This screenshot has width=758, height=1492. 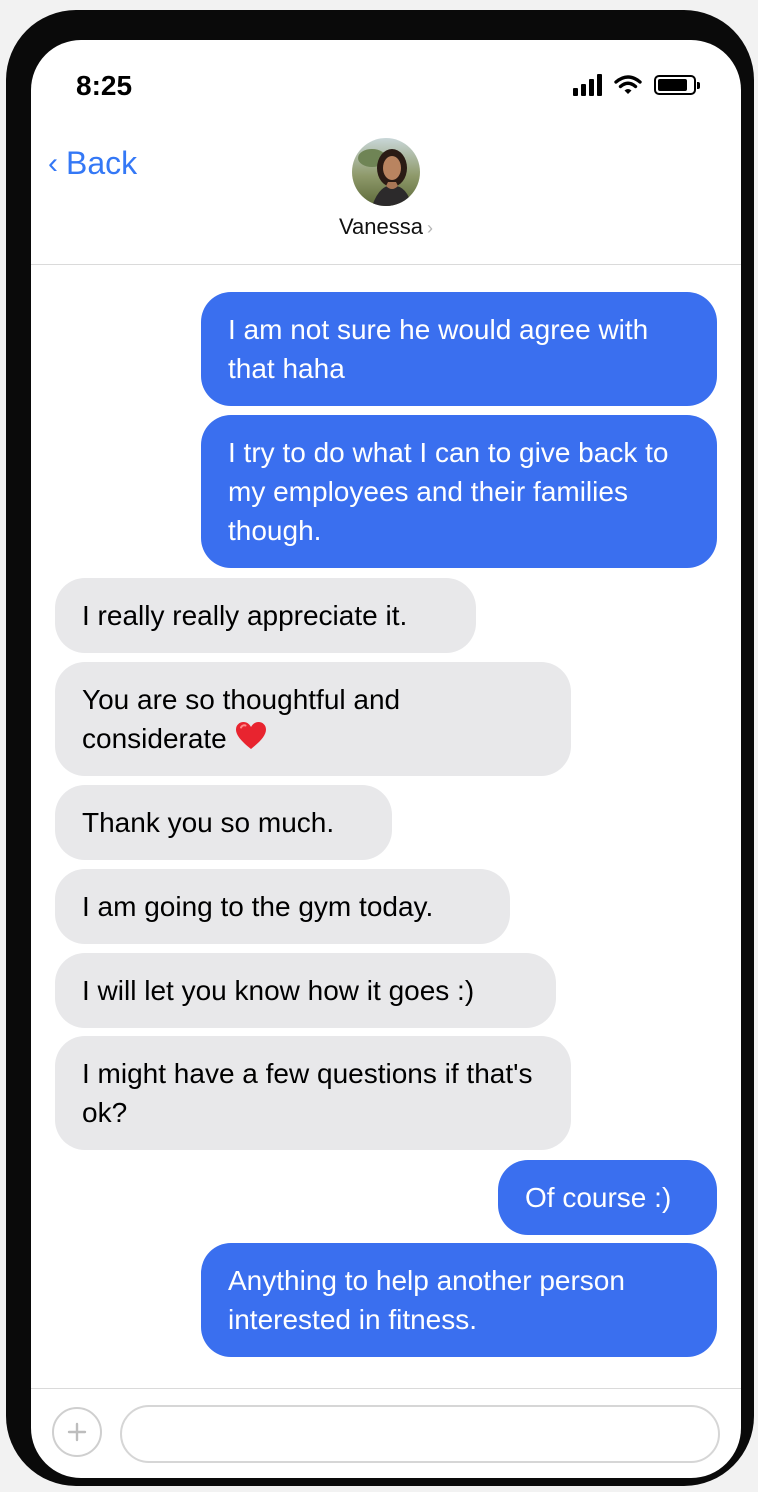 I want to click on message-text: Of course :), so click(x=598, y=1197).